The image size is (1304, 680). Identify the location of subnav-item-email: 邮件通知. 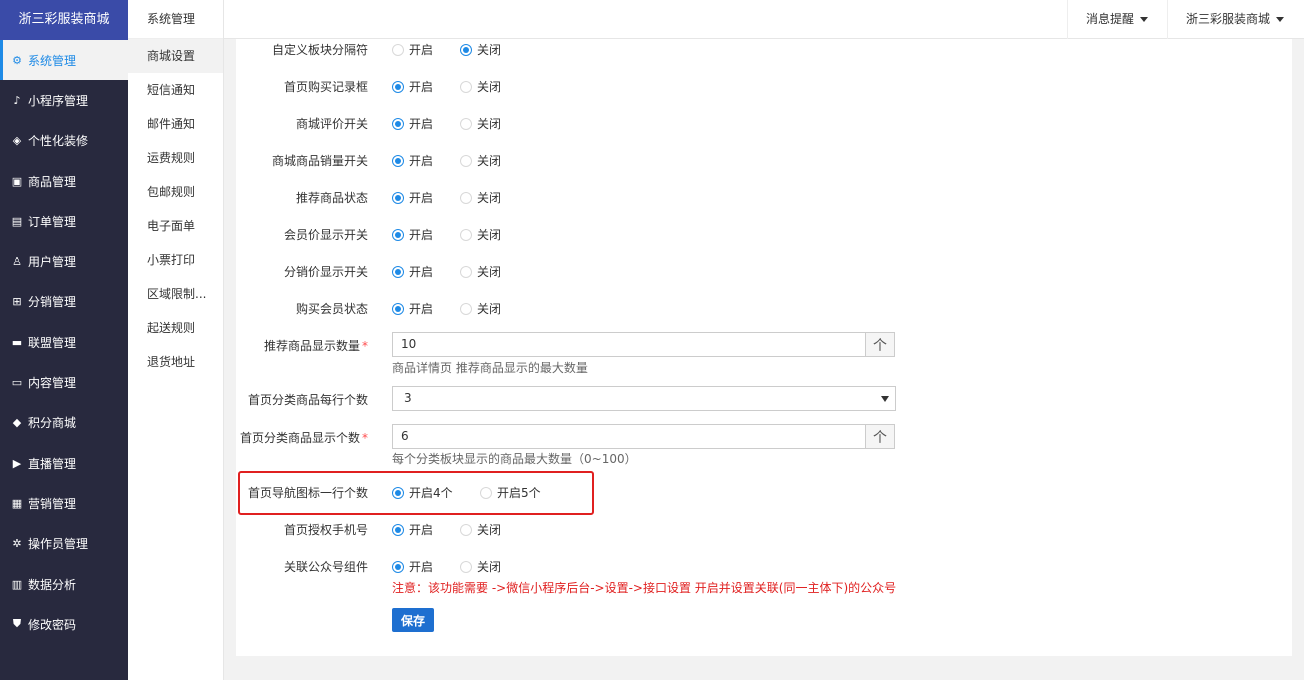
(175, 124).